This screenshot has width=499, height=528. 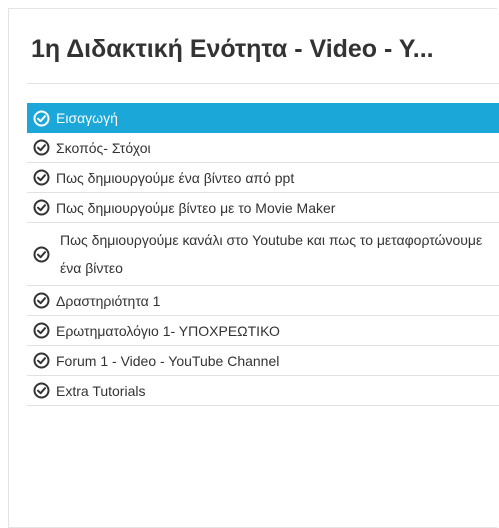 What do you see at coordinates (168, 360) in the screenshot?
I see `lesson-label: Forum 1 - Video - YouTube Channel` at bounding box center [168, 360].